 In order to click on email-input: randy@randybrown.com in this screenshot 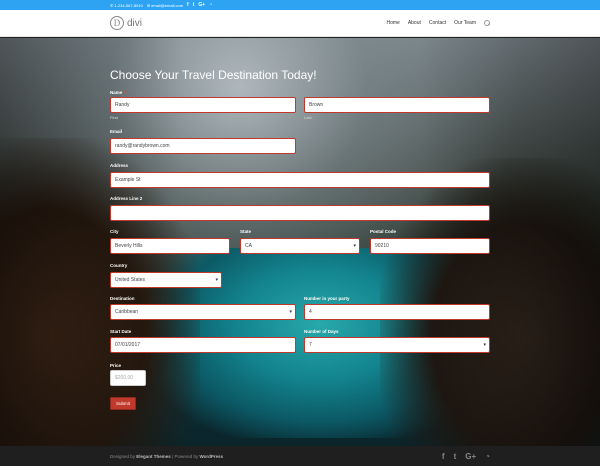, I will do `click(203, 146)`.